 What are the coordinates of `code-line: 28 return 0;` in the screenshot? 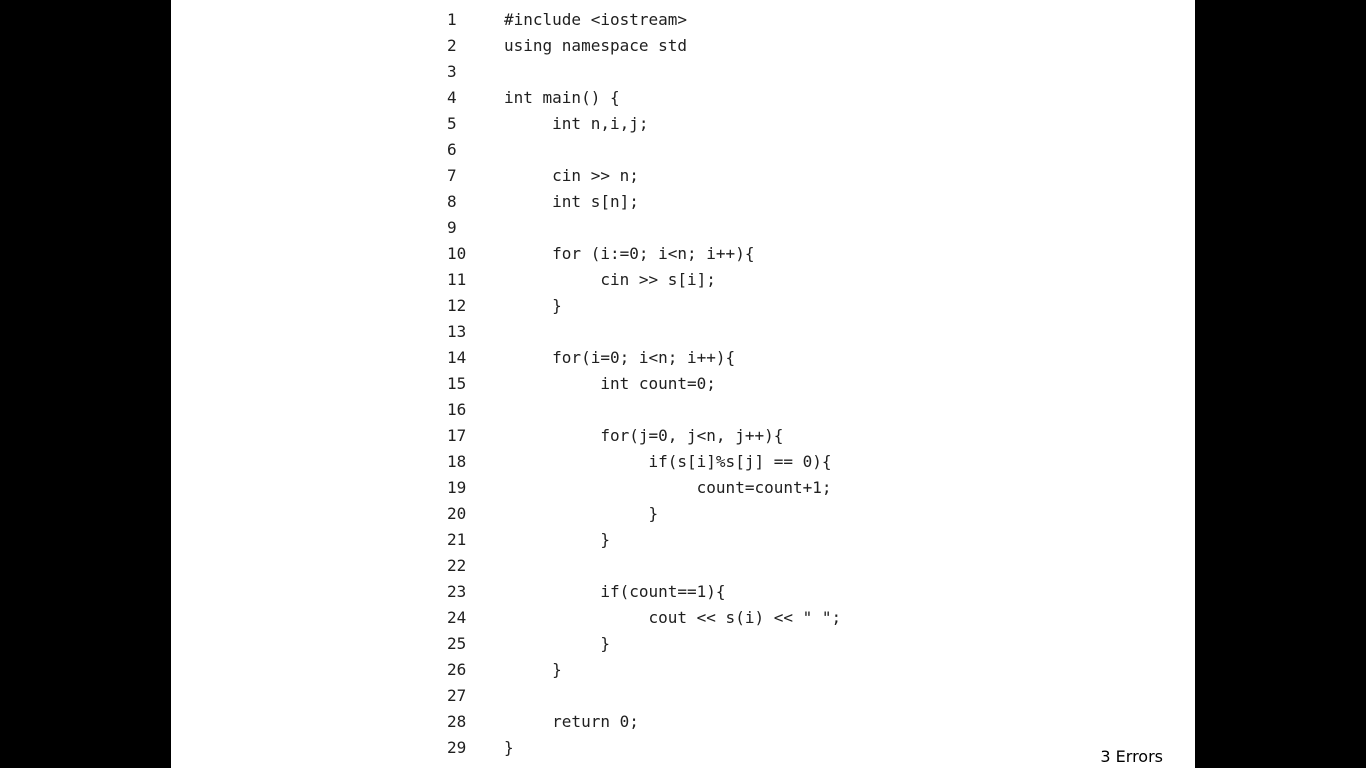 It's located at (707, 722).